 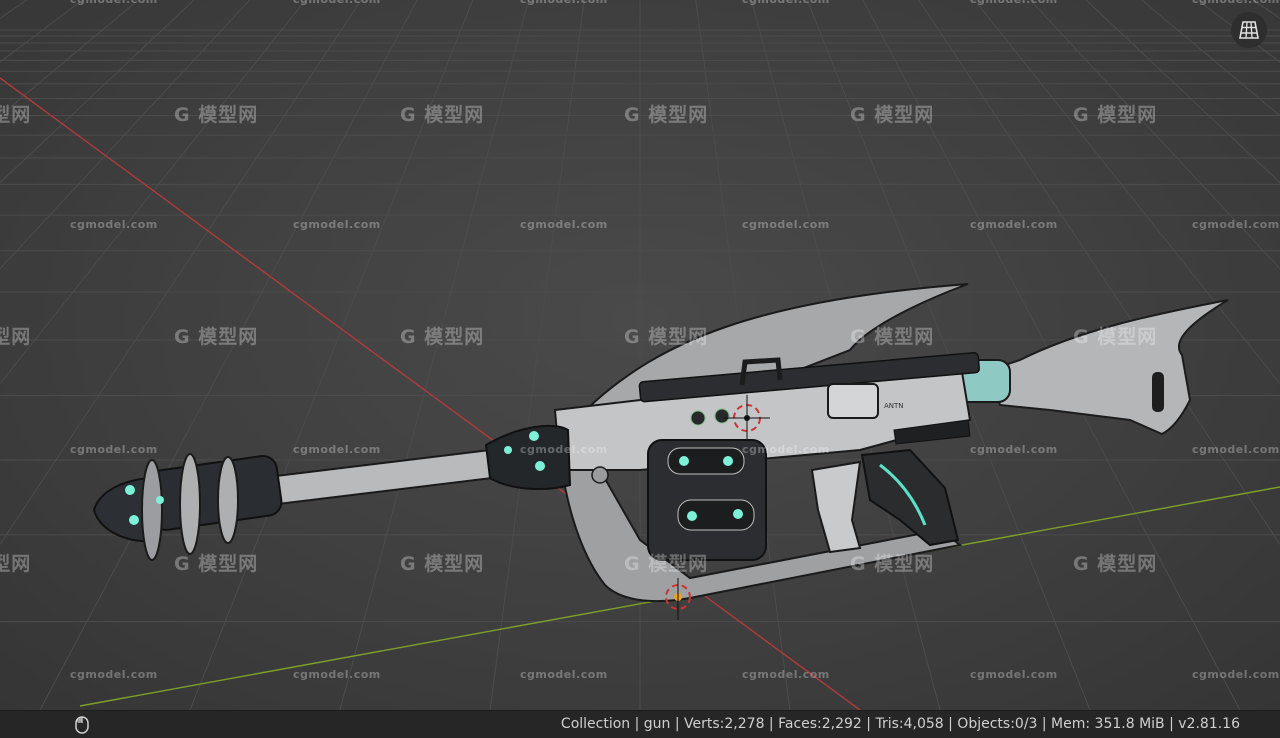 I want to click on gun-stock-slot, so click(x=1158, y=392).